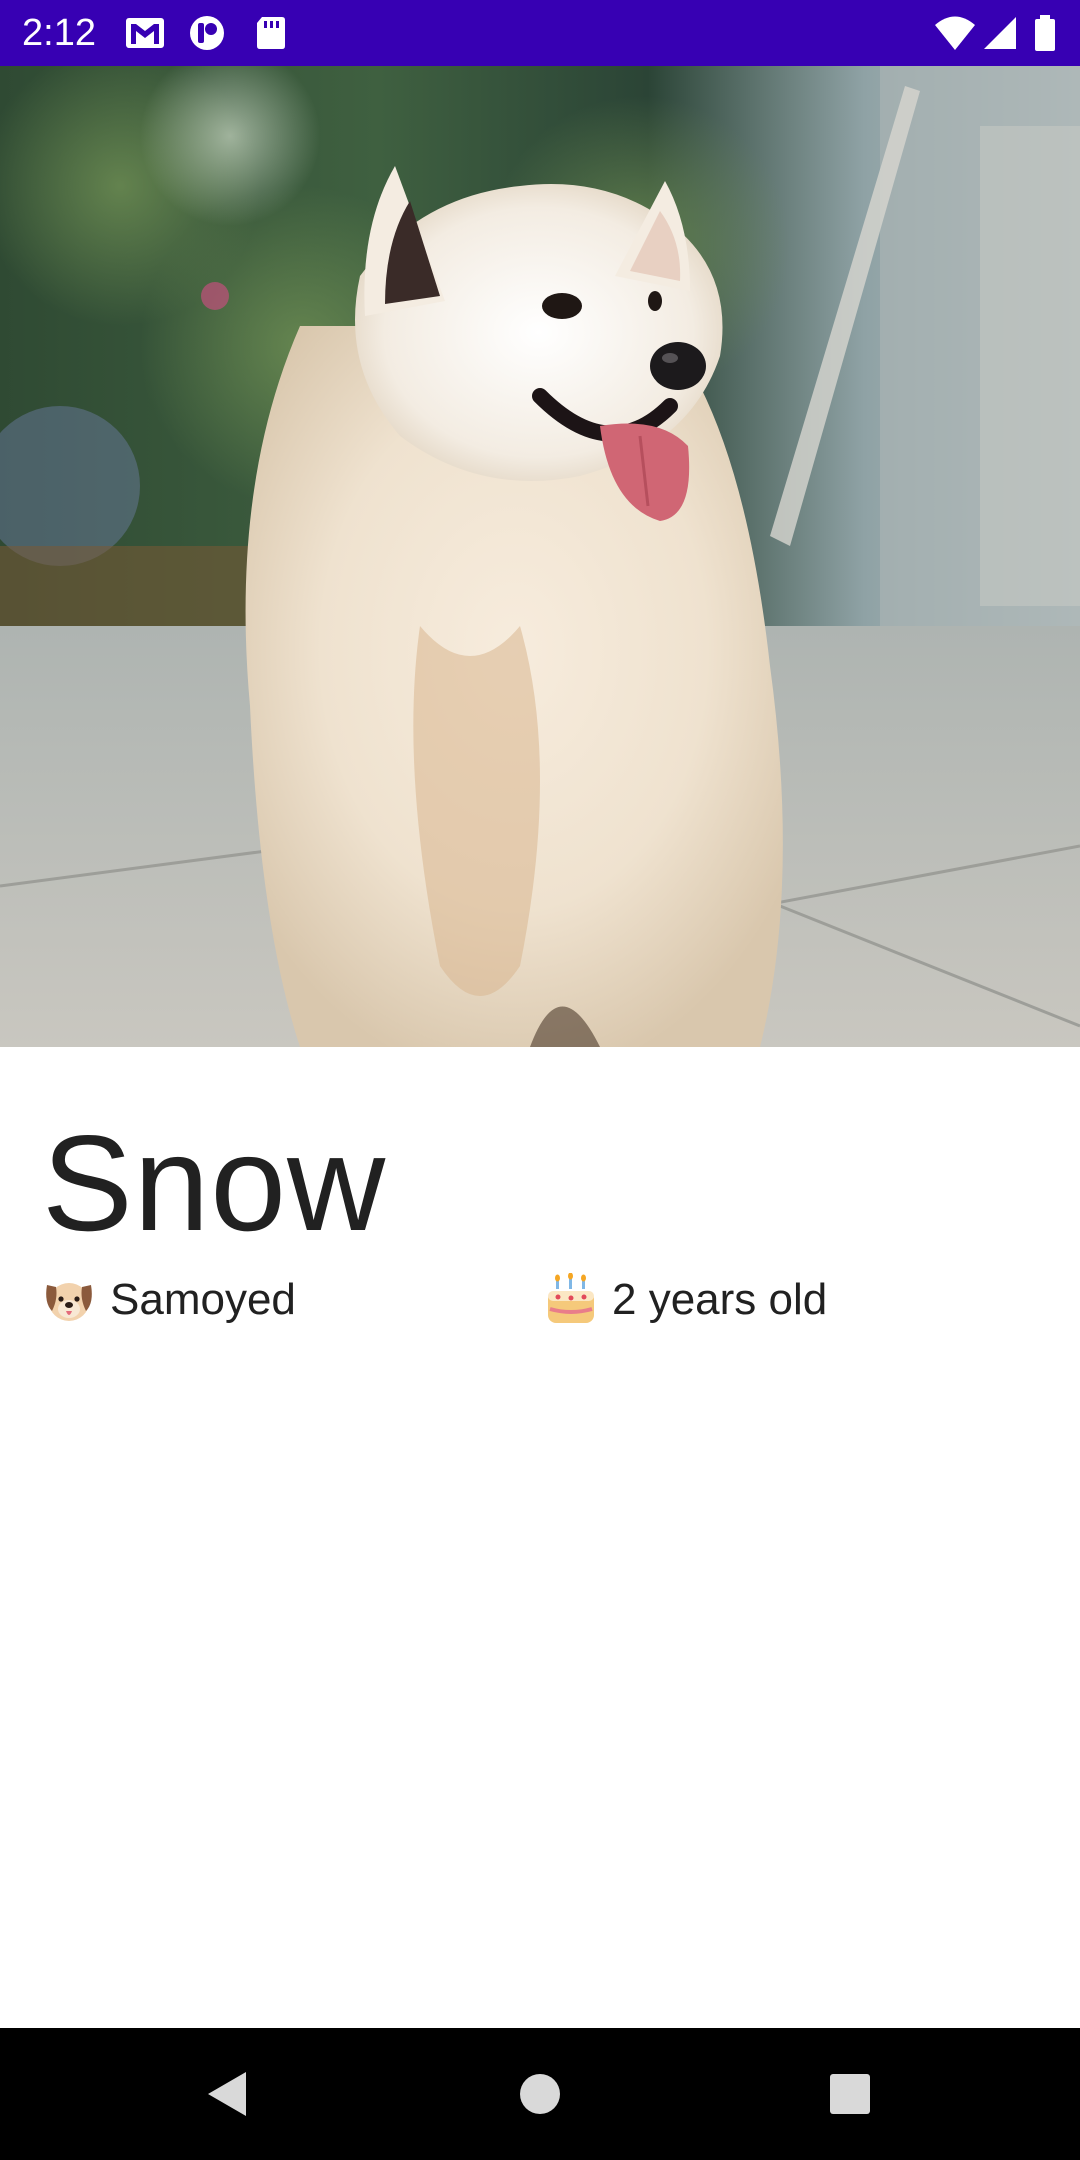  Describe the element at coordinates (214, 1183) in the screenshot. I see `pet-name-title: Snow` at that location.